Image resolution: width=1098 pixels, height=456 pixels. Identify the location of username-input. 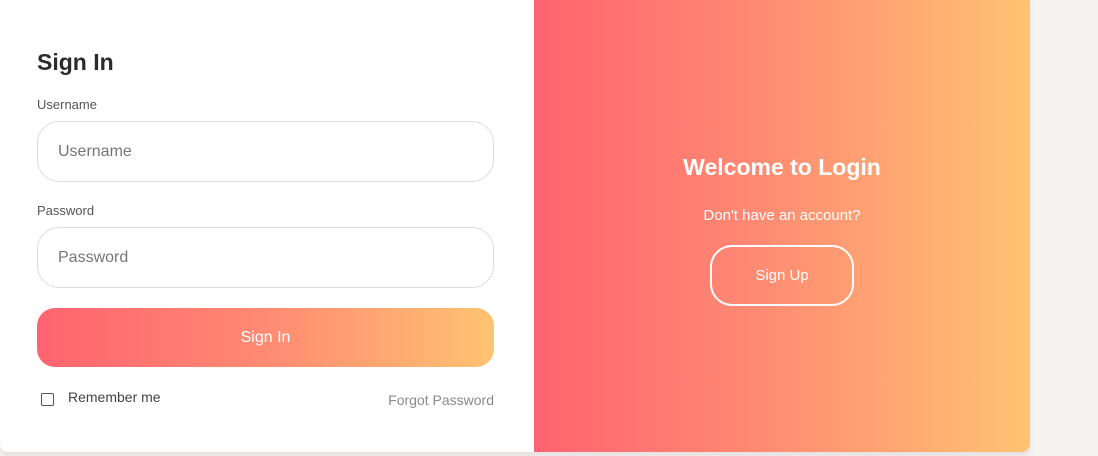
(265, 151).